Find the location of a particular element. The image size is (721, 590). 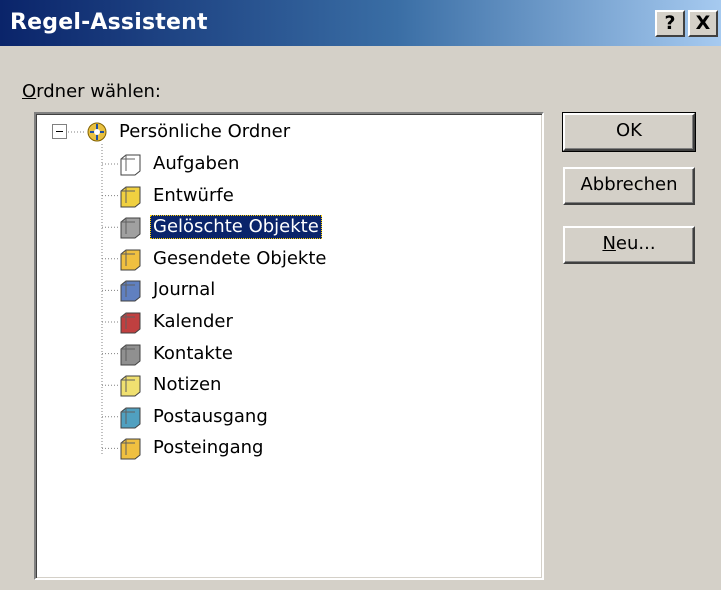

tree-item: Kontakte is located at coordinates (177, 354).